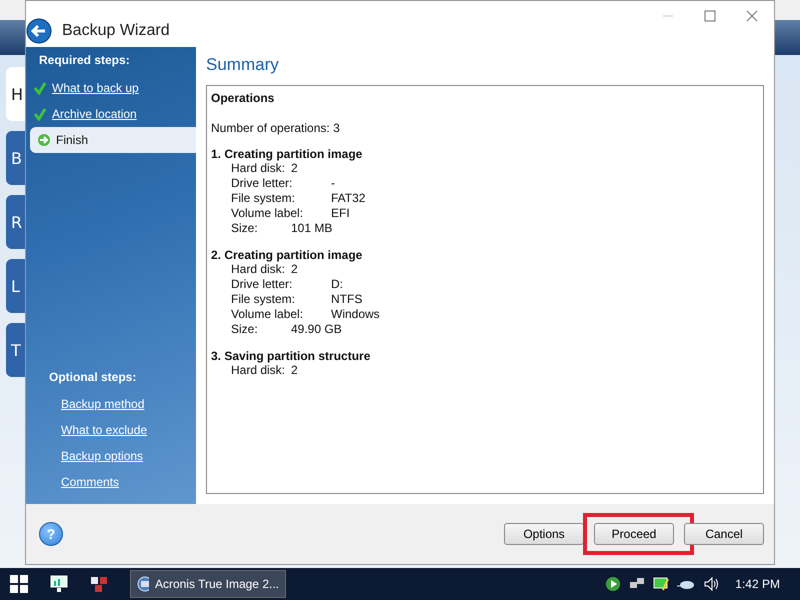 The image size is (800, 600). What do you see at coordinates (111, 483) in the screenshot?
I see `step-link: Comments` at bounding box center [111, 483].